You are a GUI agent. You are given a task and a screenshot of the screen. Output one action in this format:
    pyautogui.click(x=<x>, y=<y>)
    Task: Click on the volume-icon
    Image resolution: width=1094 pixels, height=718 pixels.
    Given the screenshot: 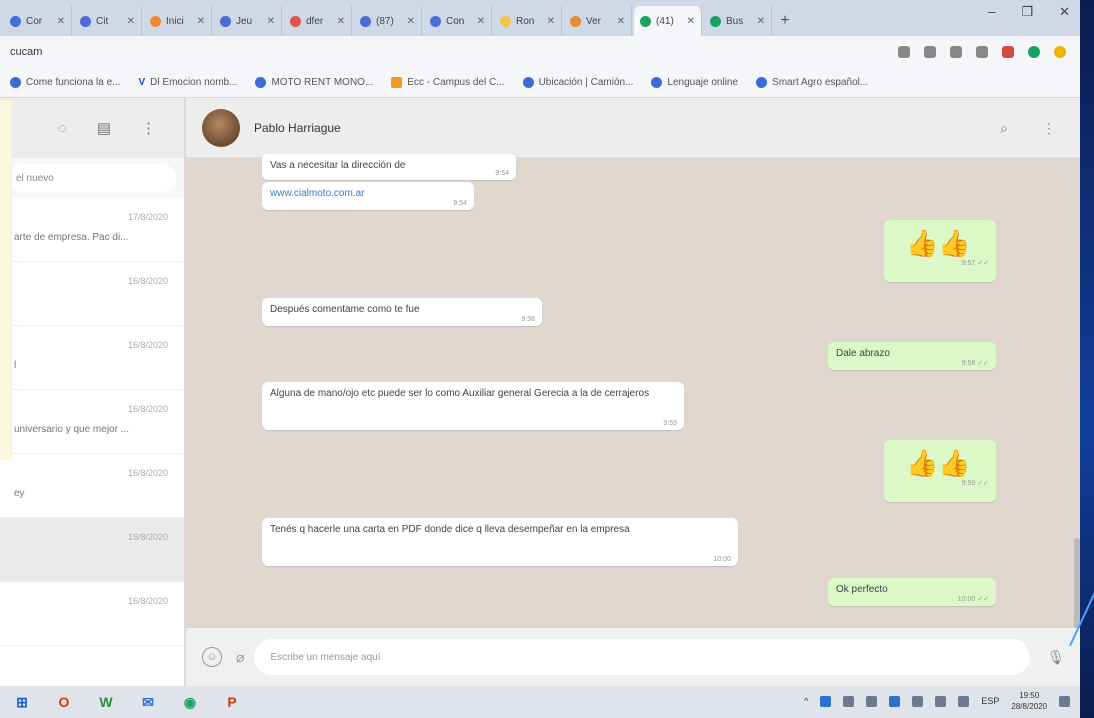 What is the action you would take?
    pyautogui.click(x=964, y=701)
    